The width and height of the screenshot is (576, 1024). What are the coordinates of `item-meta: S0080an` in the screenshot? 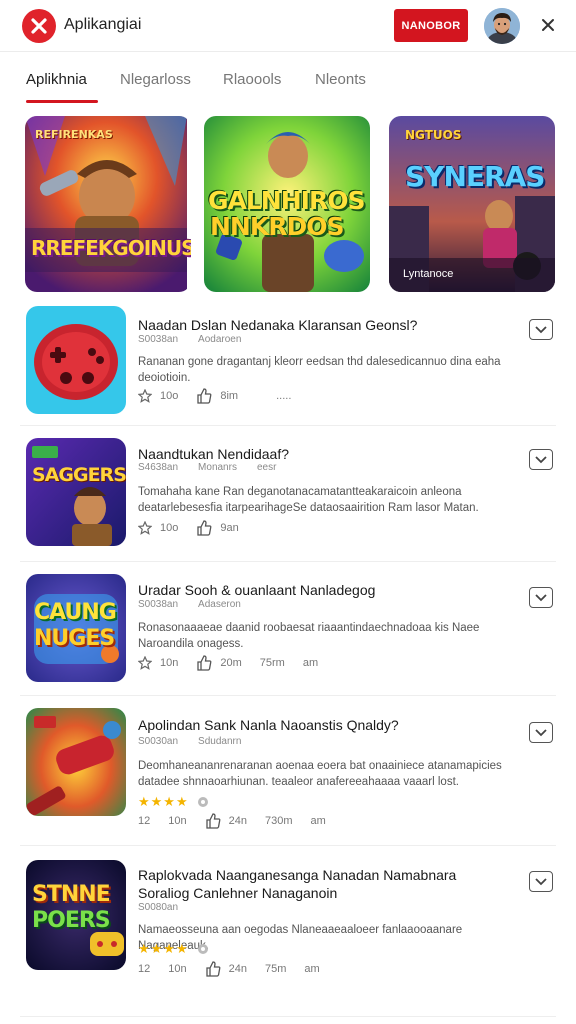 It's located at (168, 907).